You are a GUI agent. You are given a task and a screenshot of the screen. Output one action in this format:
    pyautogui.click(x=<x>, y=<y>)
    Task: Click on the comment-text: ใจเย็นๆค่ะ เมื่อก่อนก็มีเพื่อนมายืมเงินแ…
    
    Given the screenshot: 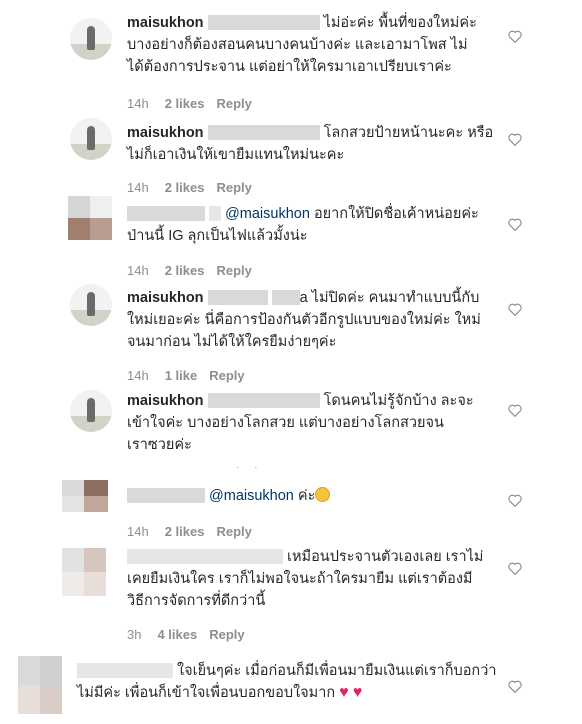 What is the action you would take?
    pyautogui.click(x=337, y=671)
    